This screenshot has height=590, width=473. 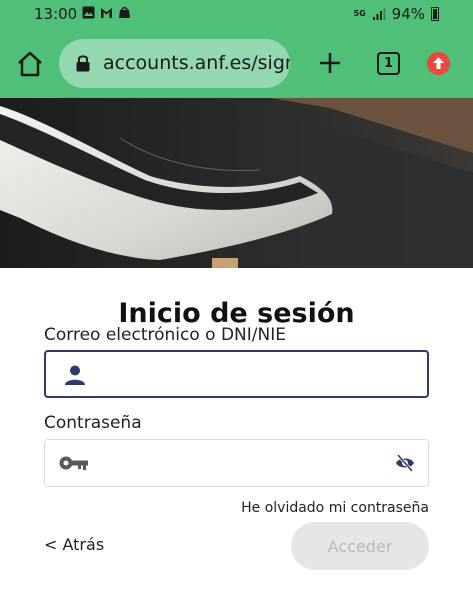 I want to click on password-label: Contraseña, so click(x=93, y=423).